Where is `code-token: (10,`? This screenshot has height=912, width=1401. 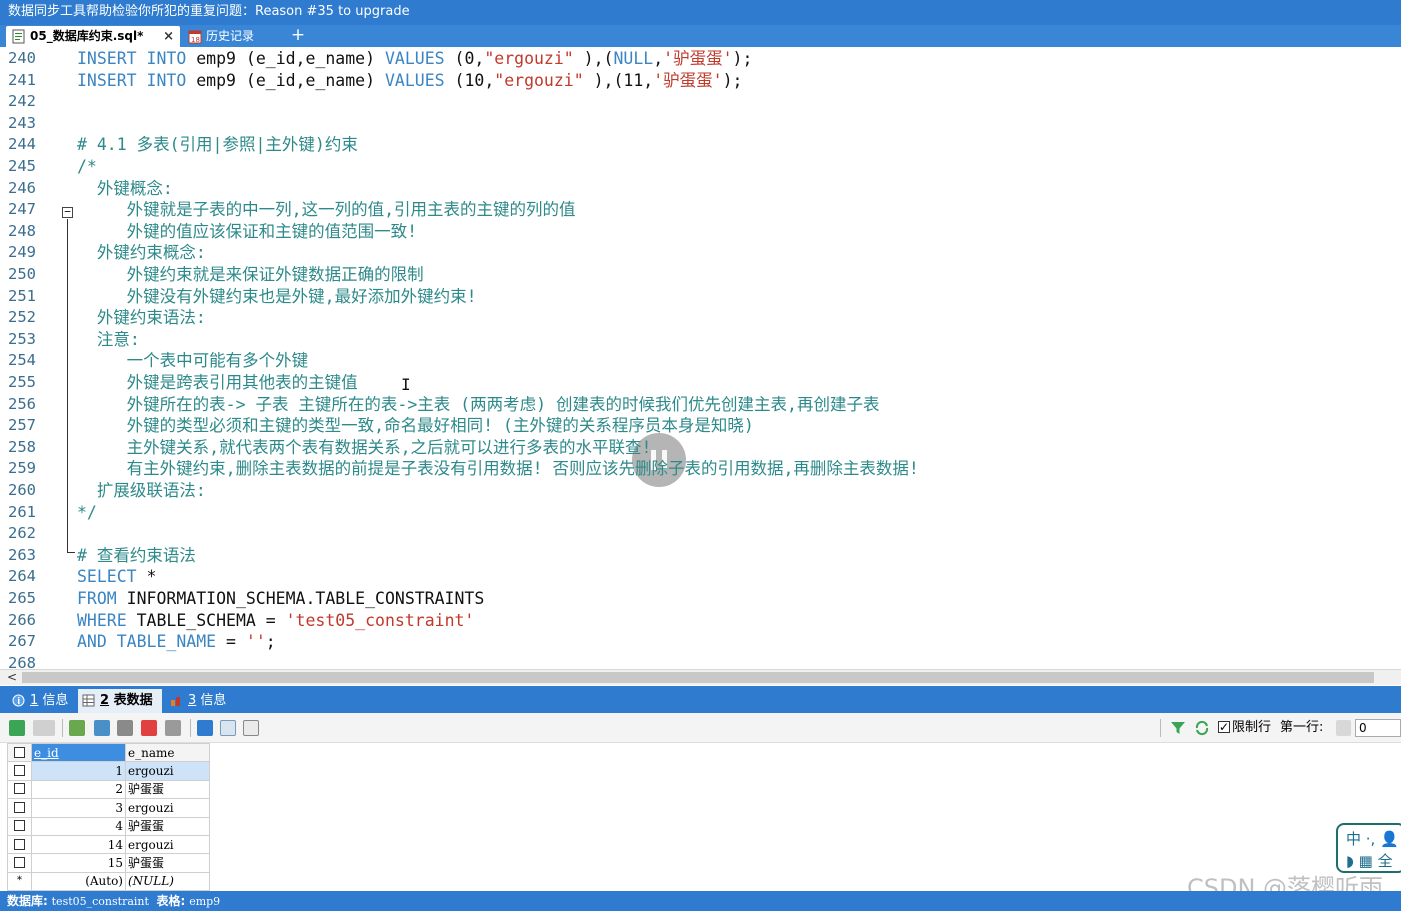 code-token: (10, is located at coordinates (474, 80).